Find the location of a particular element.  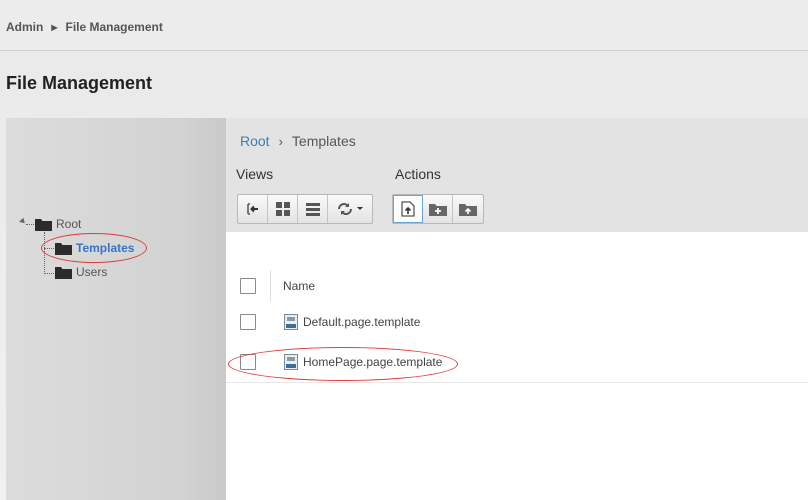

grid-header: Name is located at coordinates (517, 286).